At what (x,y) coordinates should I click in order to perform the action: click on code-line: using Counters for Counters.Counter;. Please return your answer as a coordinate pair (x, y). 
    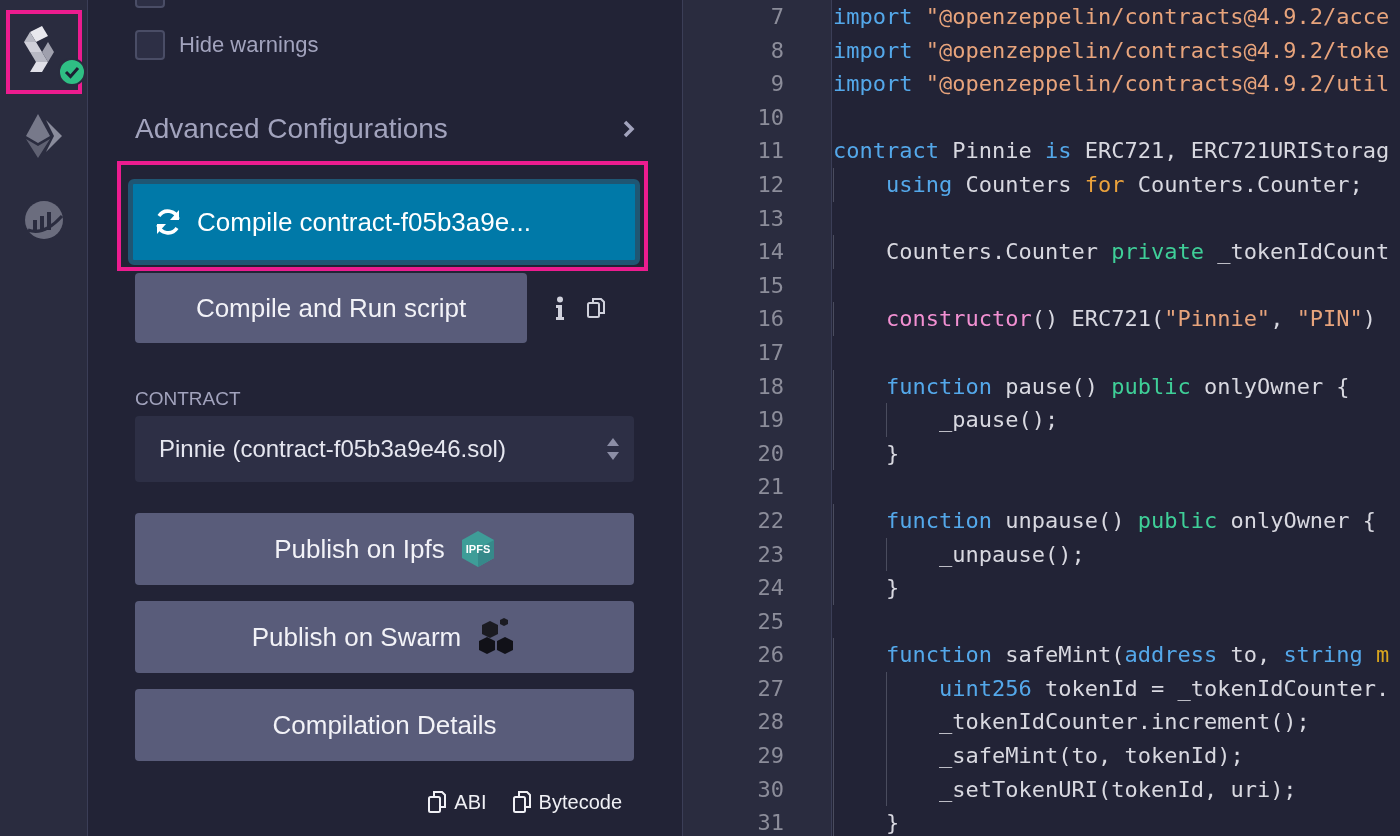
    Looking at the image, I should click on (1124, 184).